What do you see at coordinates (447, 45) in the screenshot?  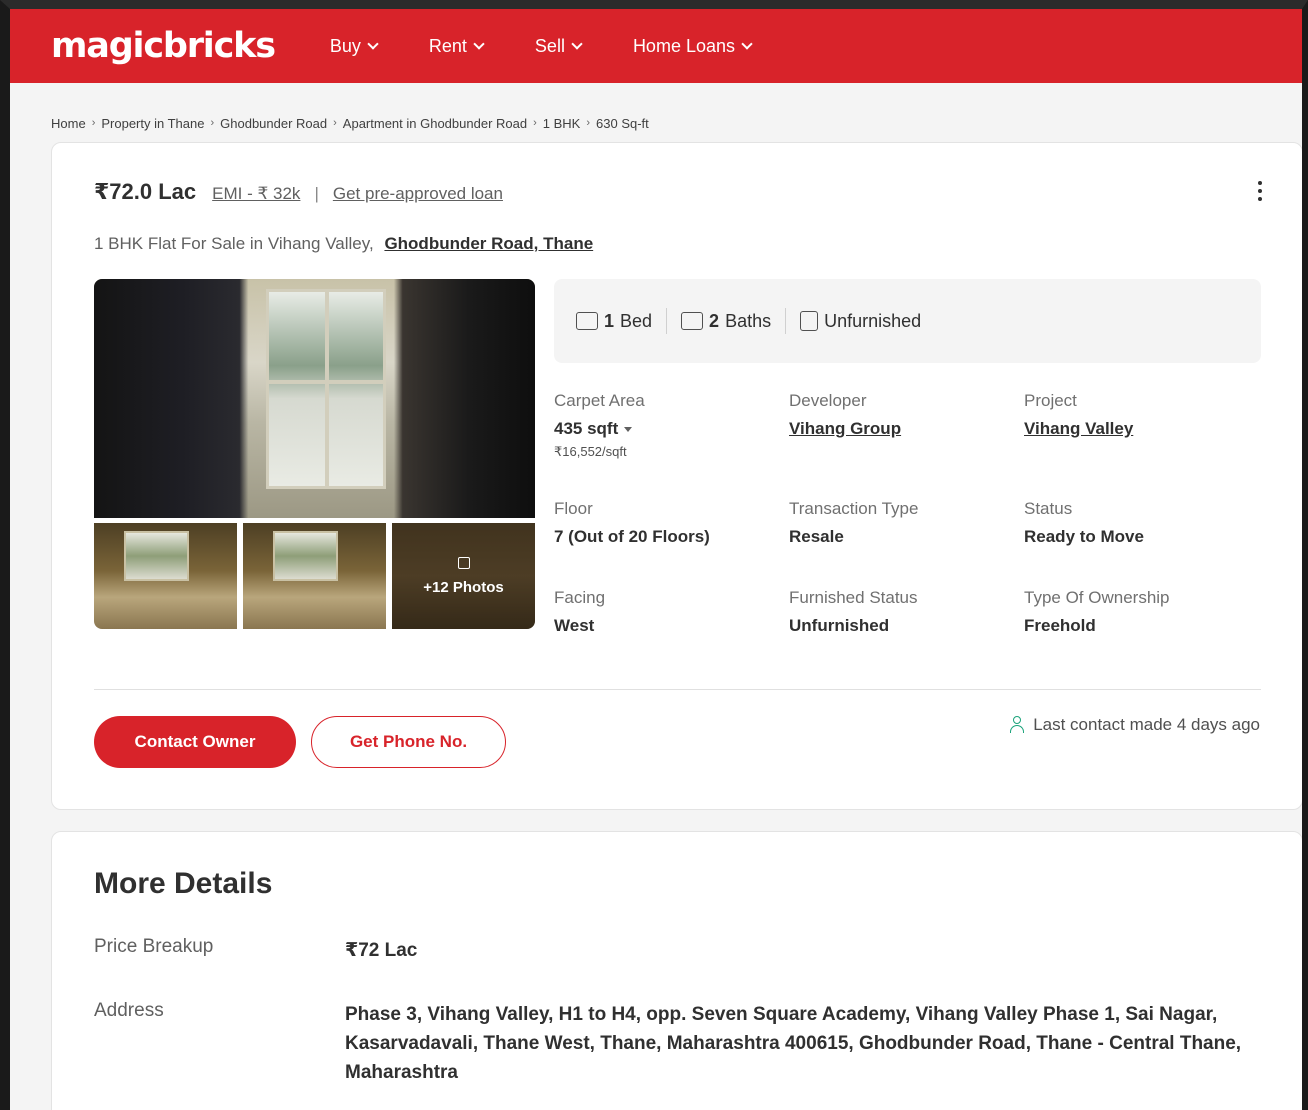 I see `nav-rent-label: Rent` at bounding box center [447, 45].